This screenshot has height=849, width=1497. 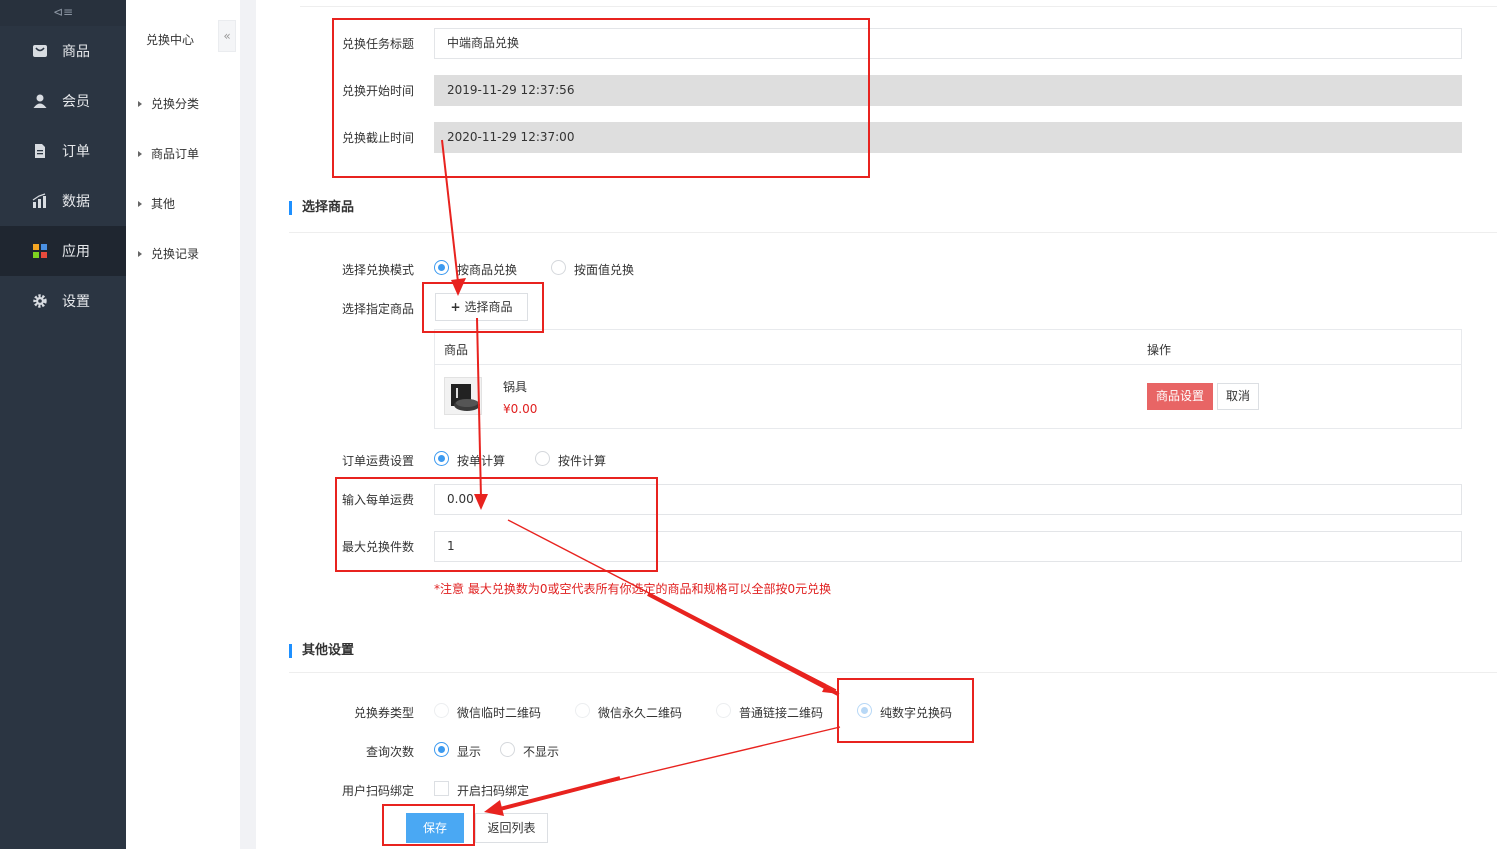 What do you see at coordinates (377, 791) in the screenshot?
I see `scan-bind-label: 用户扫码绑定` at bounding box center [377, 791].